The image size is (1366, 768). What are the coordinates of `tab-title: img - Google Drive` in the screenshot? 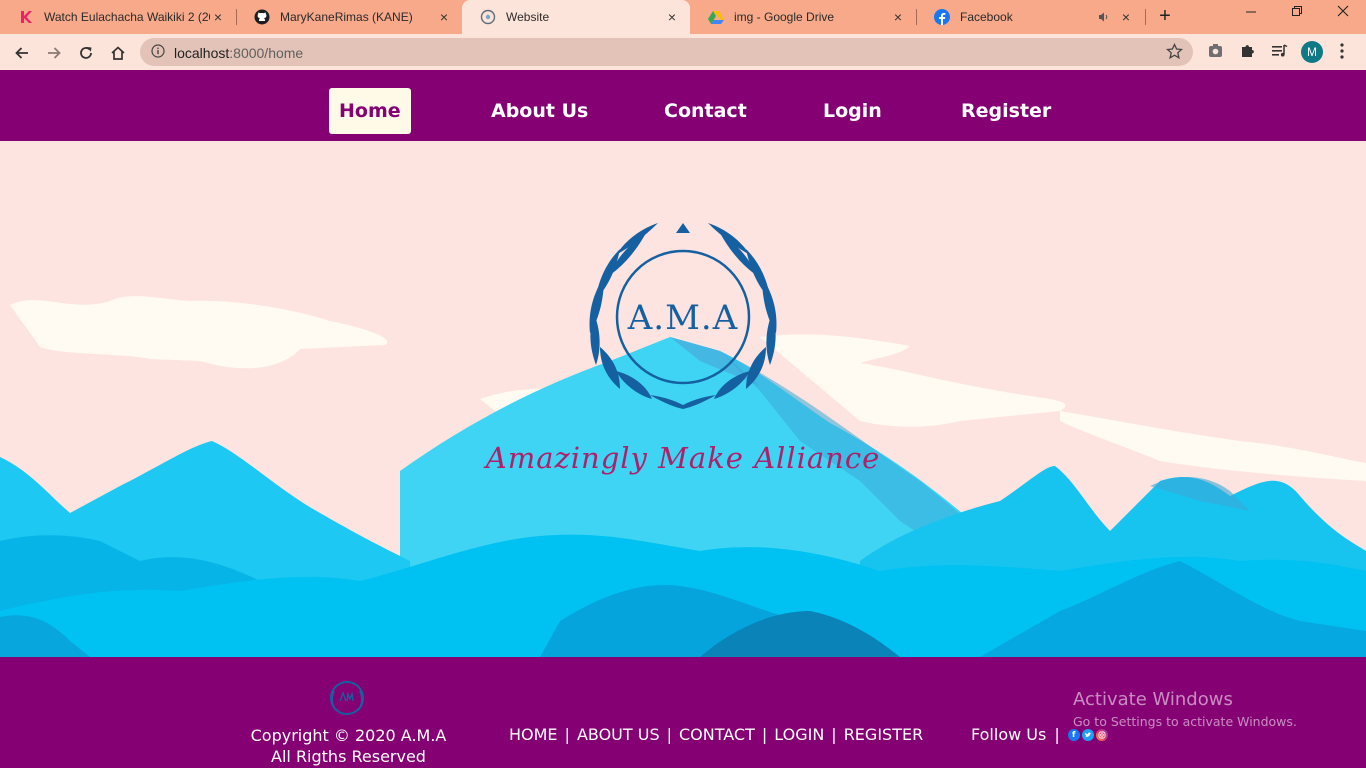 It's located at (784, 17).